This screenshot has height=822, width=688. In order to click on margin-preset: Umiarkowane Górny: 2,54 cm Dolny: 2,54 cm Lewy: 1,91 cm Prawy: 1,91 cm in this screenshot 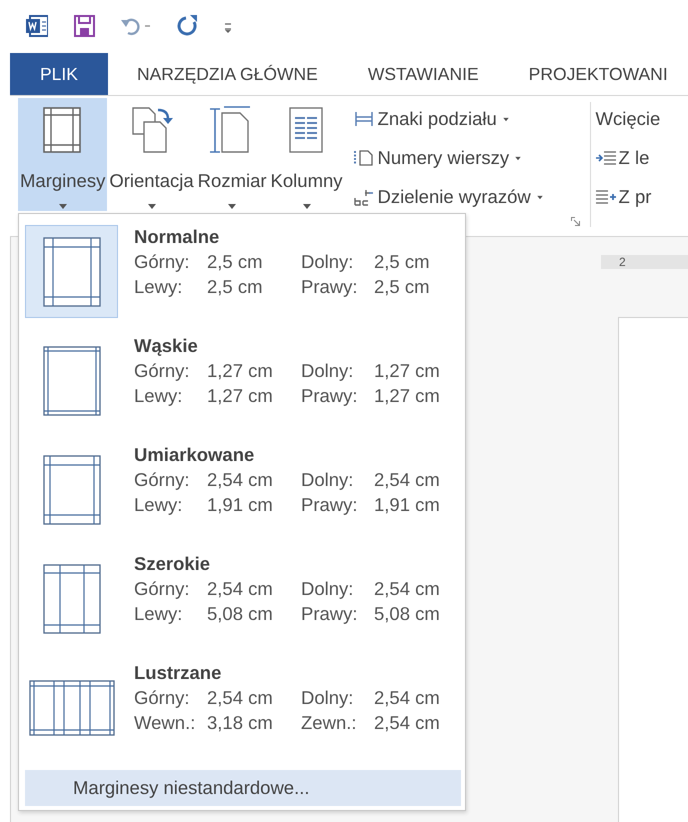, I will do `click(243, 497)`.